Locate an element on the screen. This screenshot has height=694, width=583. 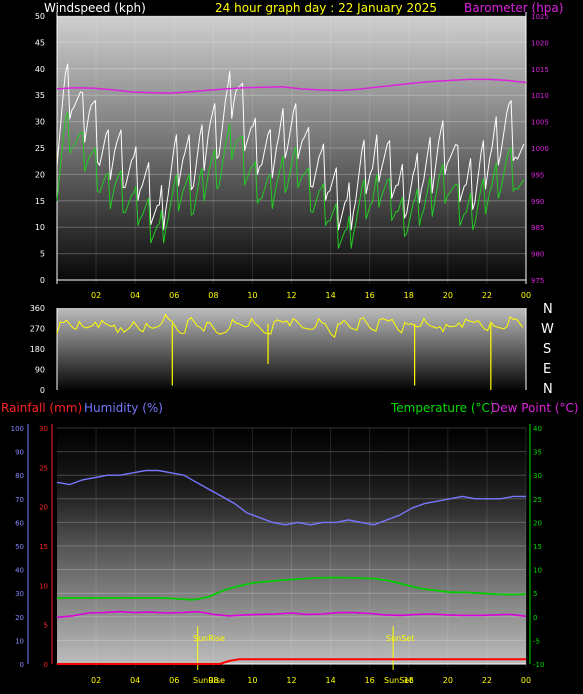
hum-ytick-50: 50 is located at coordinates (19, 547).